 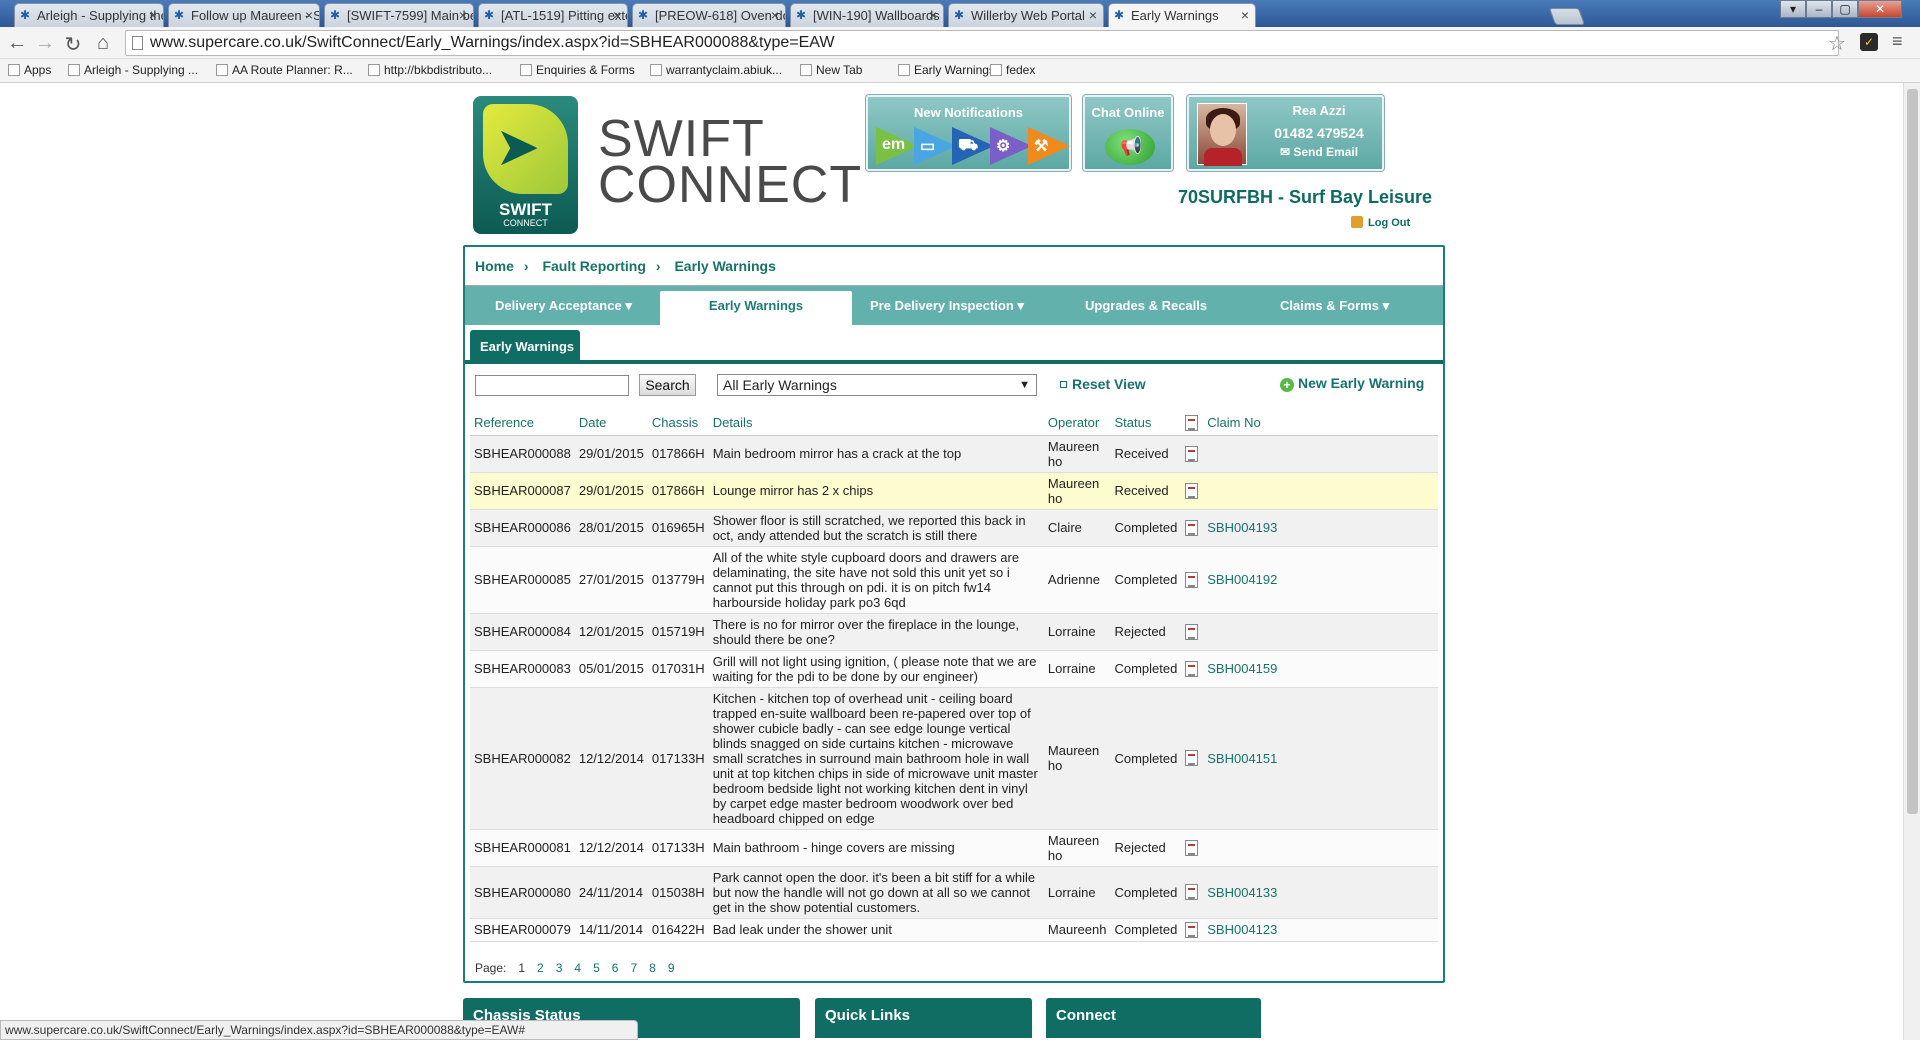 I want to click on bookmark-item: New Tab, so click(x=831, y=70).